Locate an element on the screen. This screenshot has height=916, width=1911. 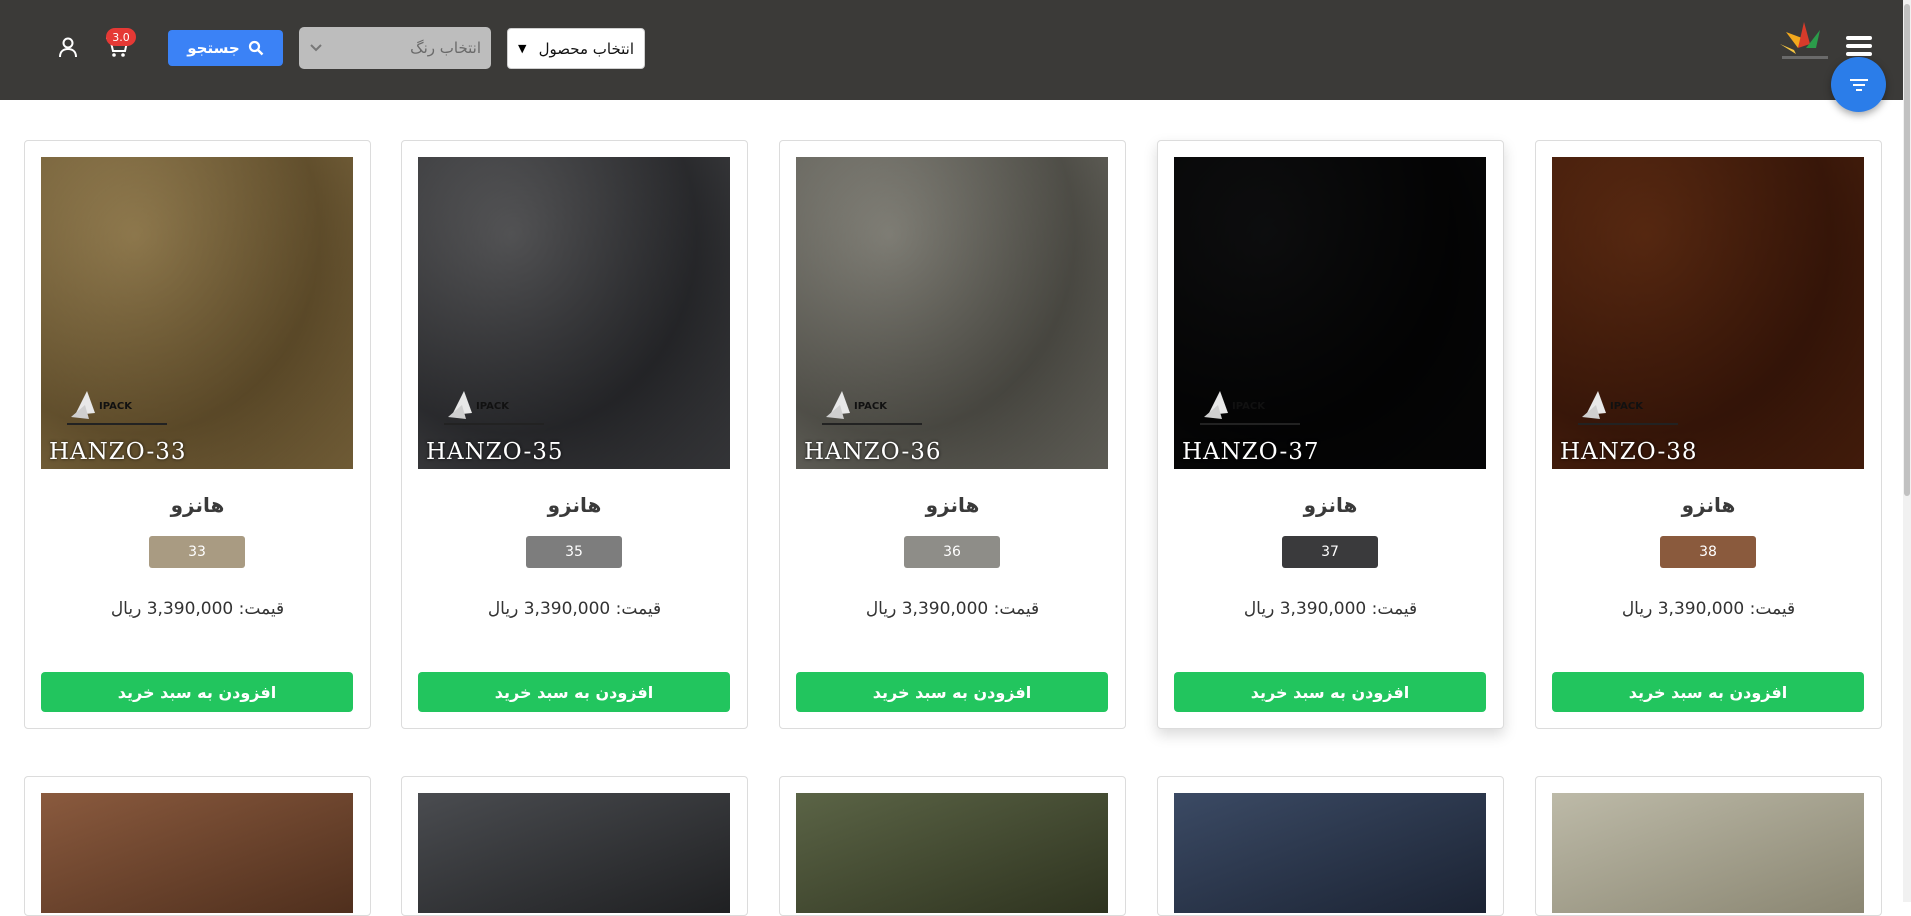
user-icon is located at coordinates (68, 47).